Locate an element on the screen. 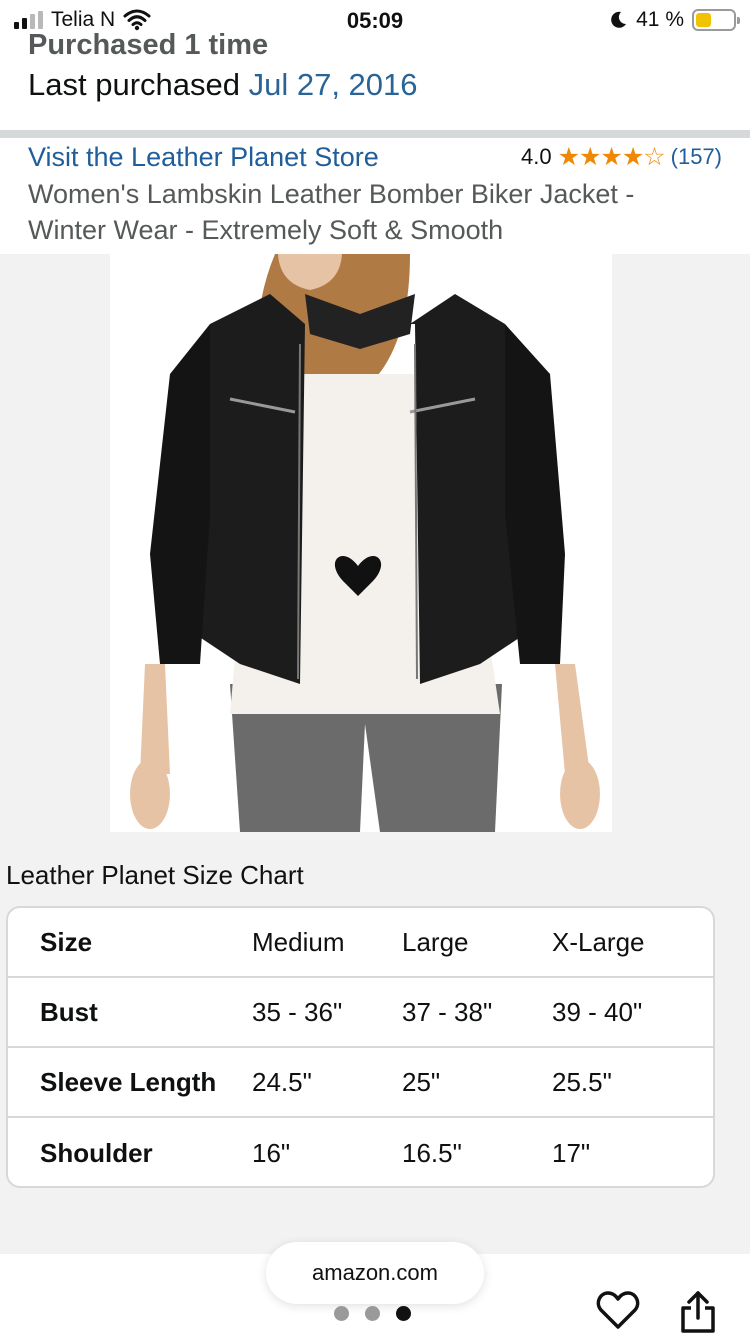  moon-icon is located at coordinates (619, 19).